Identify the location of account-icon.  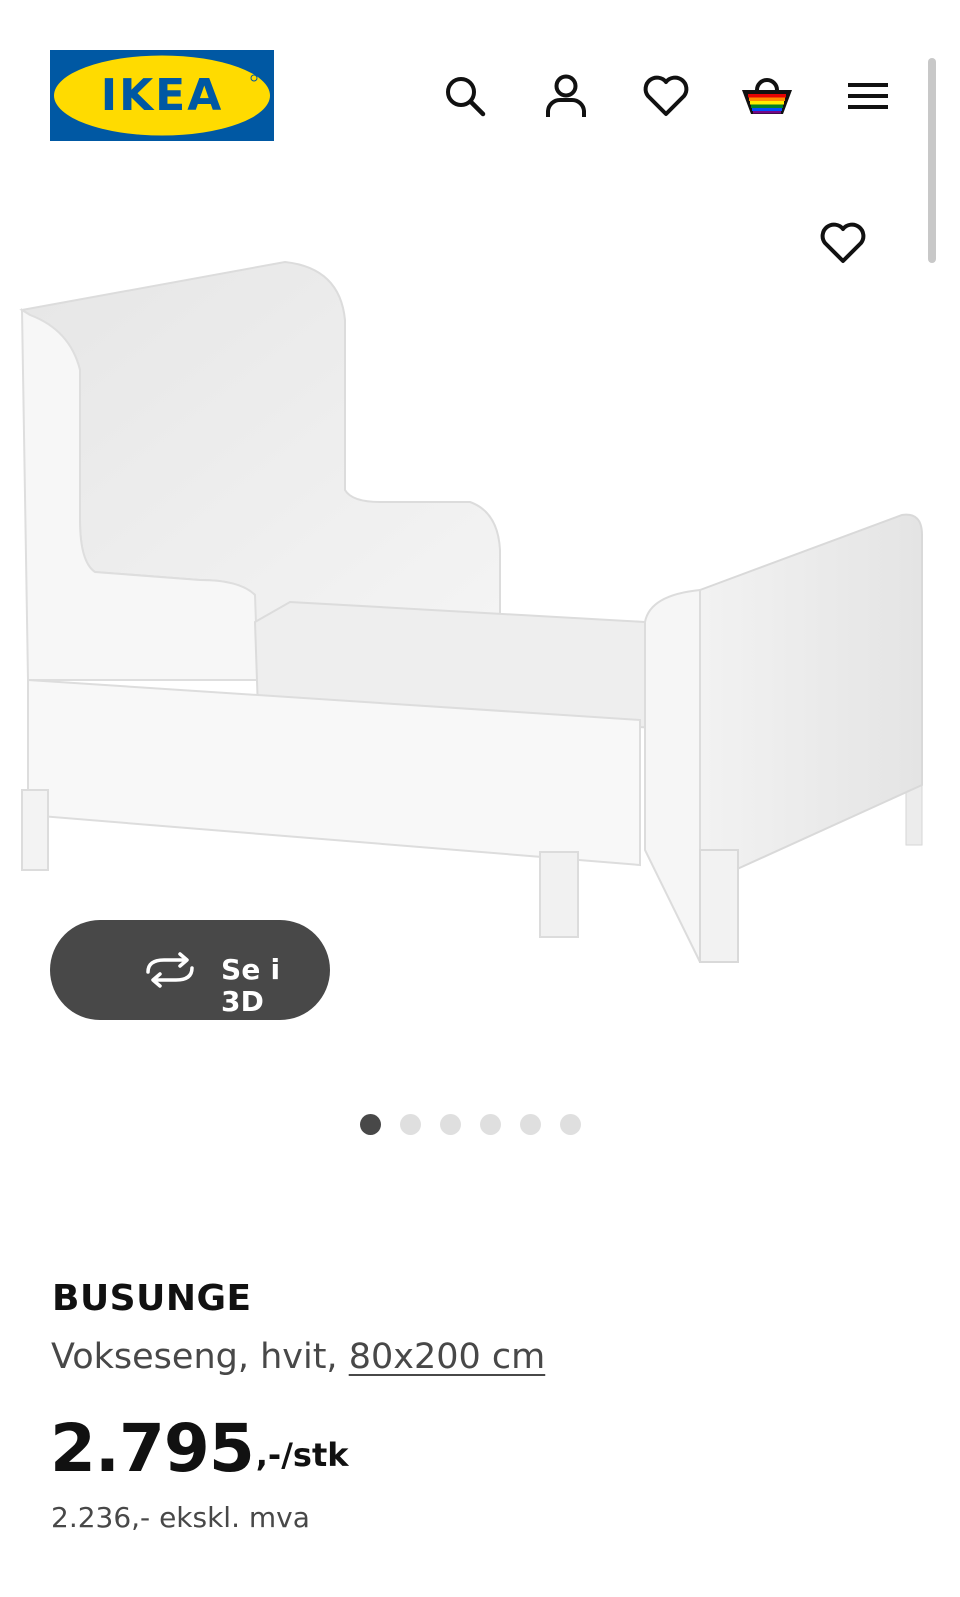
(566, 95).